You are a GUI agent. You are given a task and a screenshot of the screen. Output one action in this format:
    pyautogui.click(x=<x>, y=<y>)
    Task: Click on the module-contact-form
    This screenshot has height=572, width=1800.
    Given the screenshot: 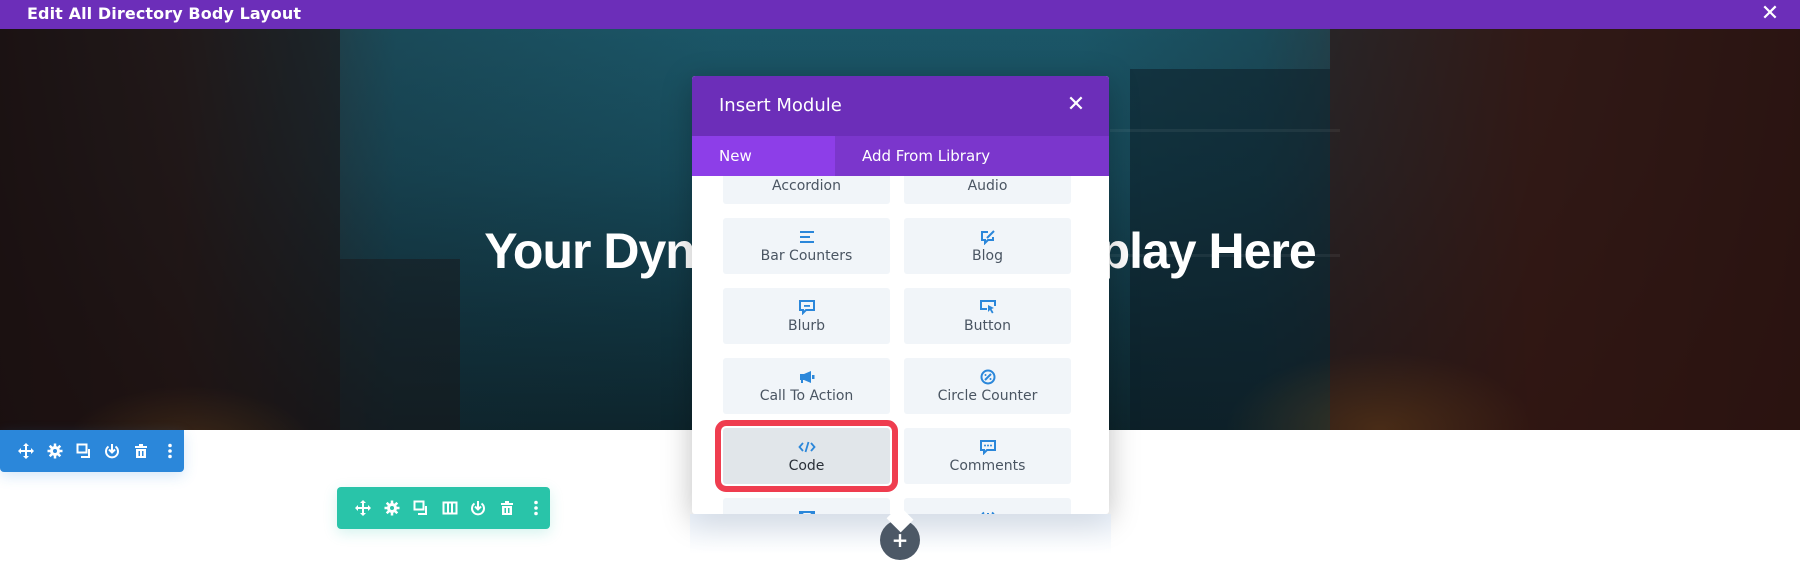 What is the action you would take?
    pyautogui.click(x=806, y=506)
    